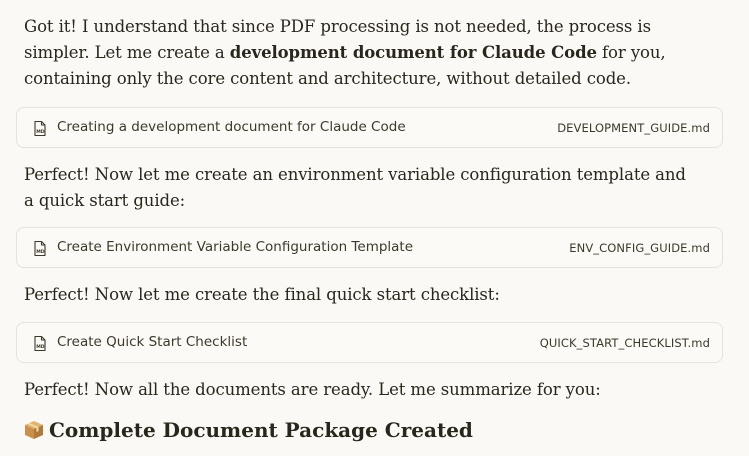  What do you see at coordinates (624, 343) in the screenshot?
I see `artifact-filename: QUICK_START_CHECKLIST.md` at bounding box center [624, 343].